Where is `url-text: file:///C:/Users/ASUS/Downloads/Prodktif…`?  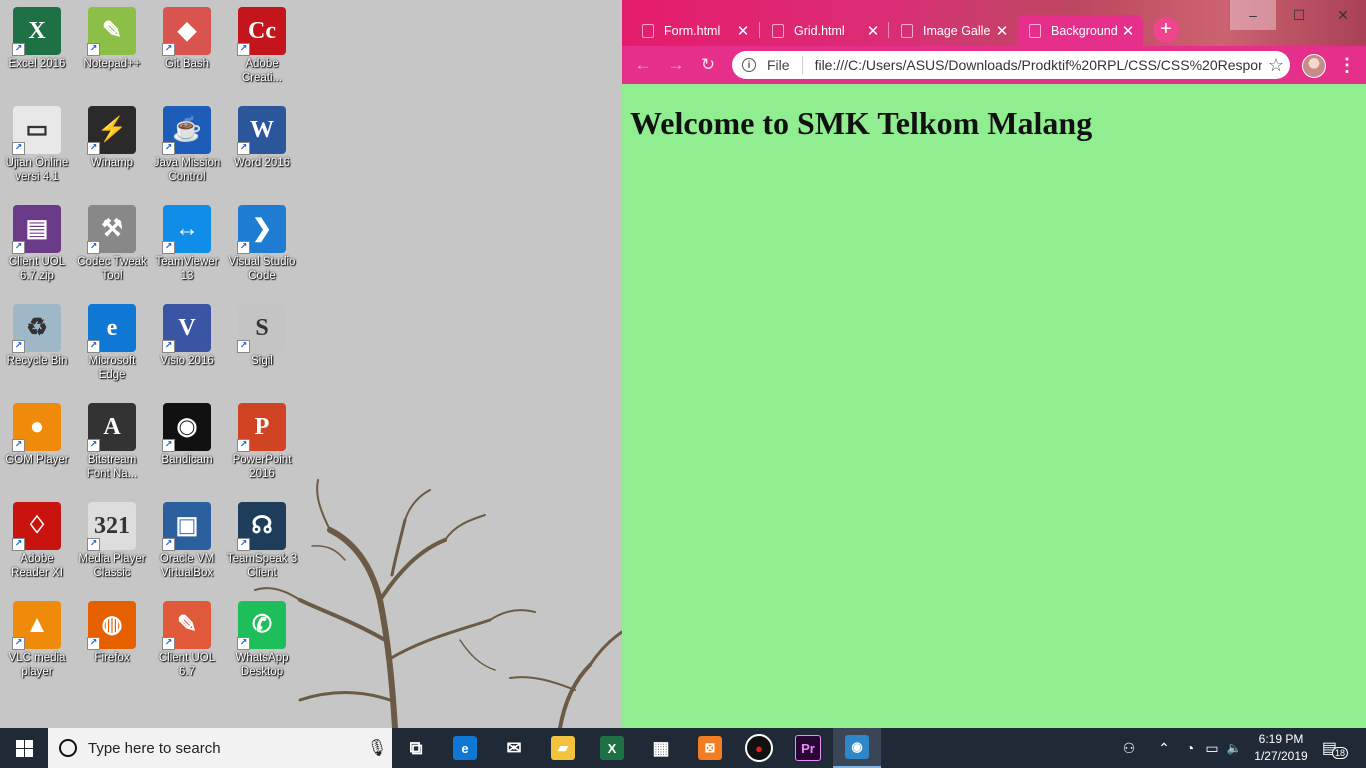 url-text: file:///C:/Users/ASUS/Downloads/Prodktif… is located at coordinates (1038, 65).